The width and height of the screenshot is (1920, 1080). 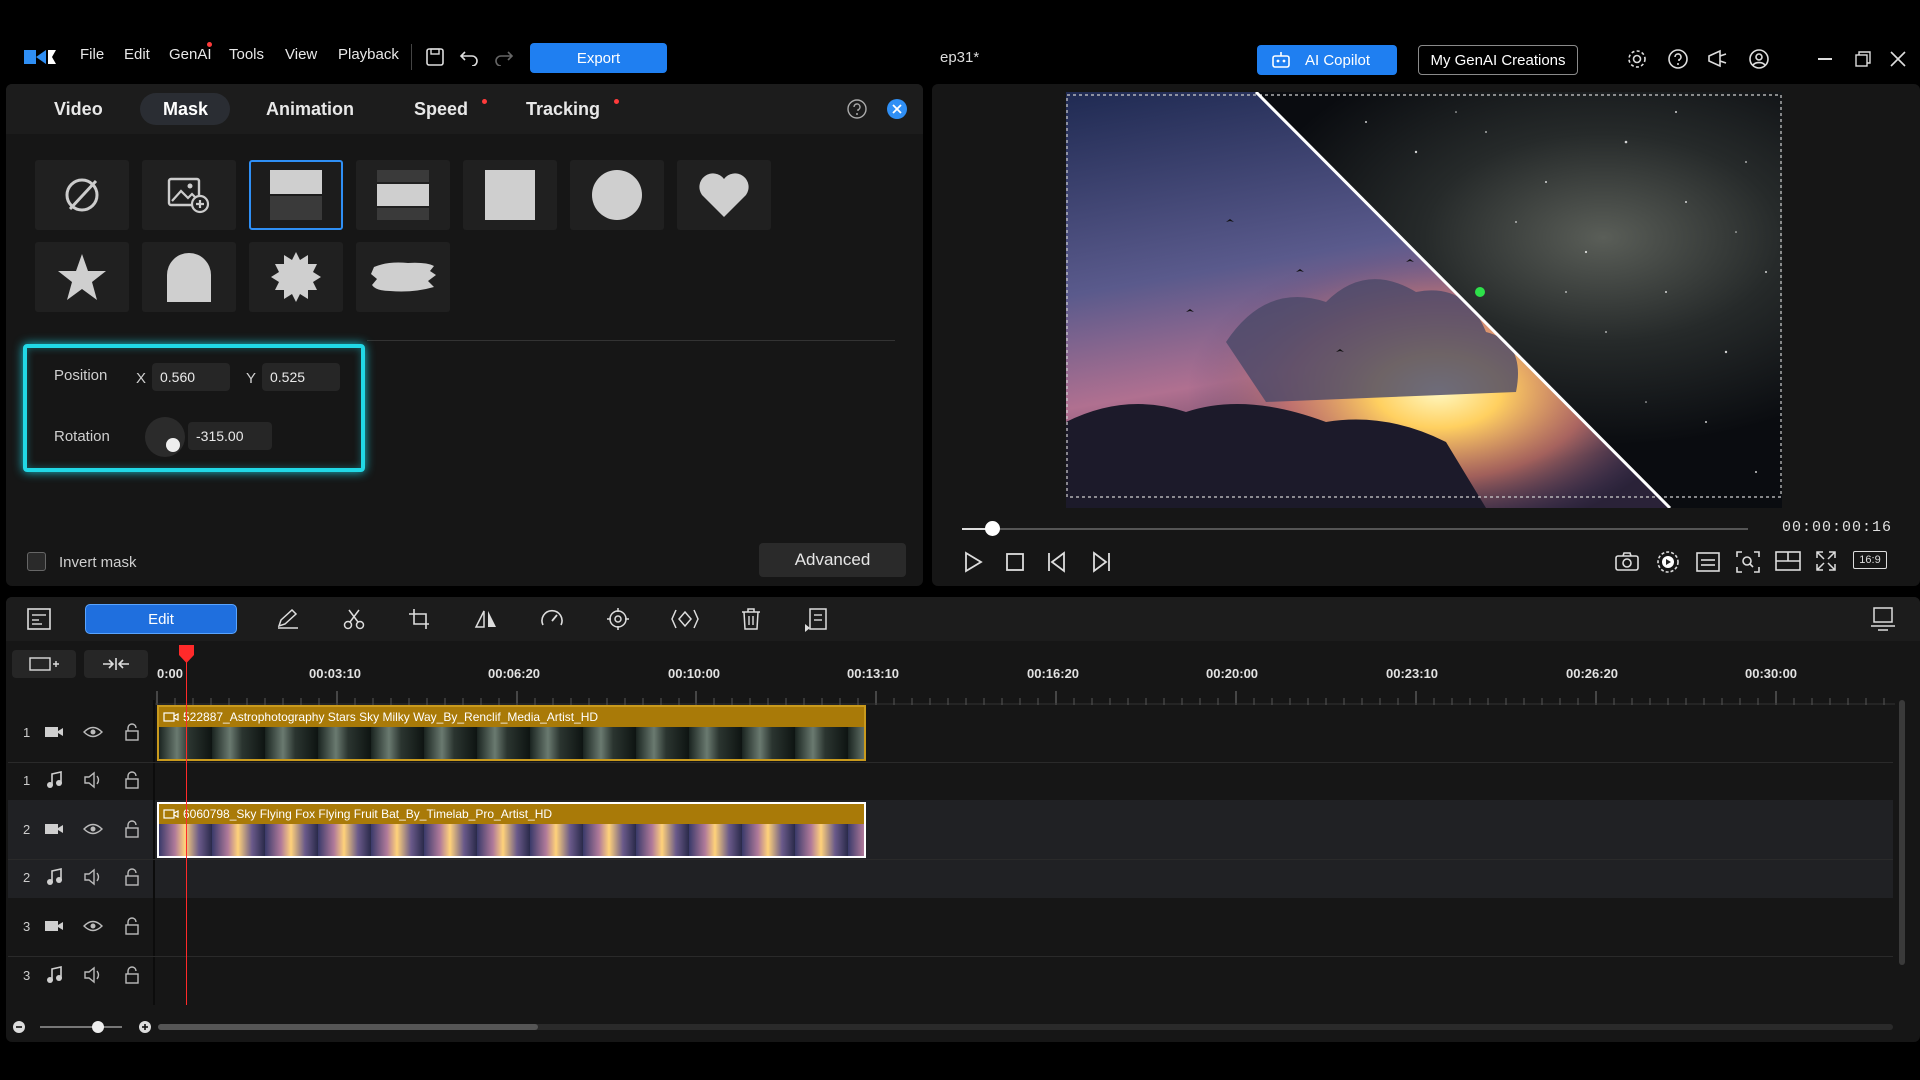 I want to click on scrollbar-thumb, so click(x=348, y=1027).